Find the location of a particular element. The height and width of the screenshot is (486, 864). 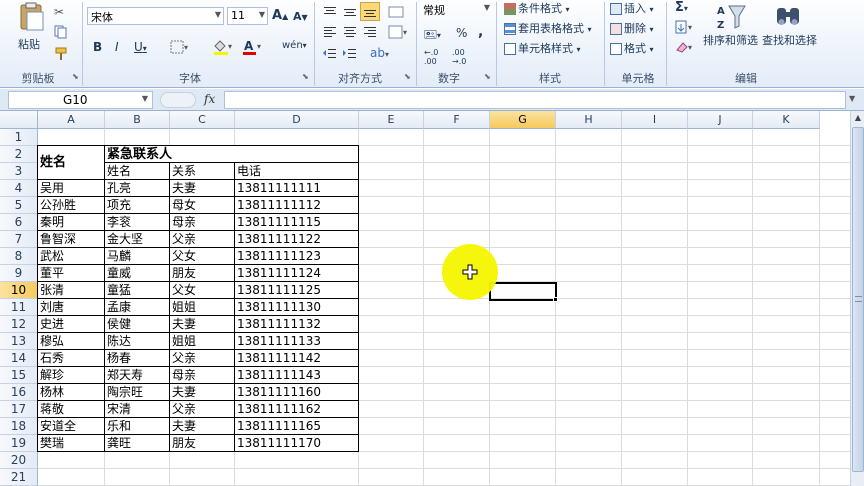

cell-b7: 金大坚 is located at coordinates (137, 239).